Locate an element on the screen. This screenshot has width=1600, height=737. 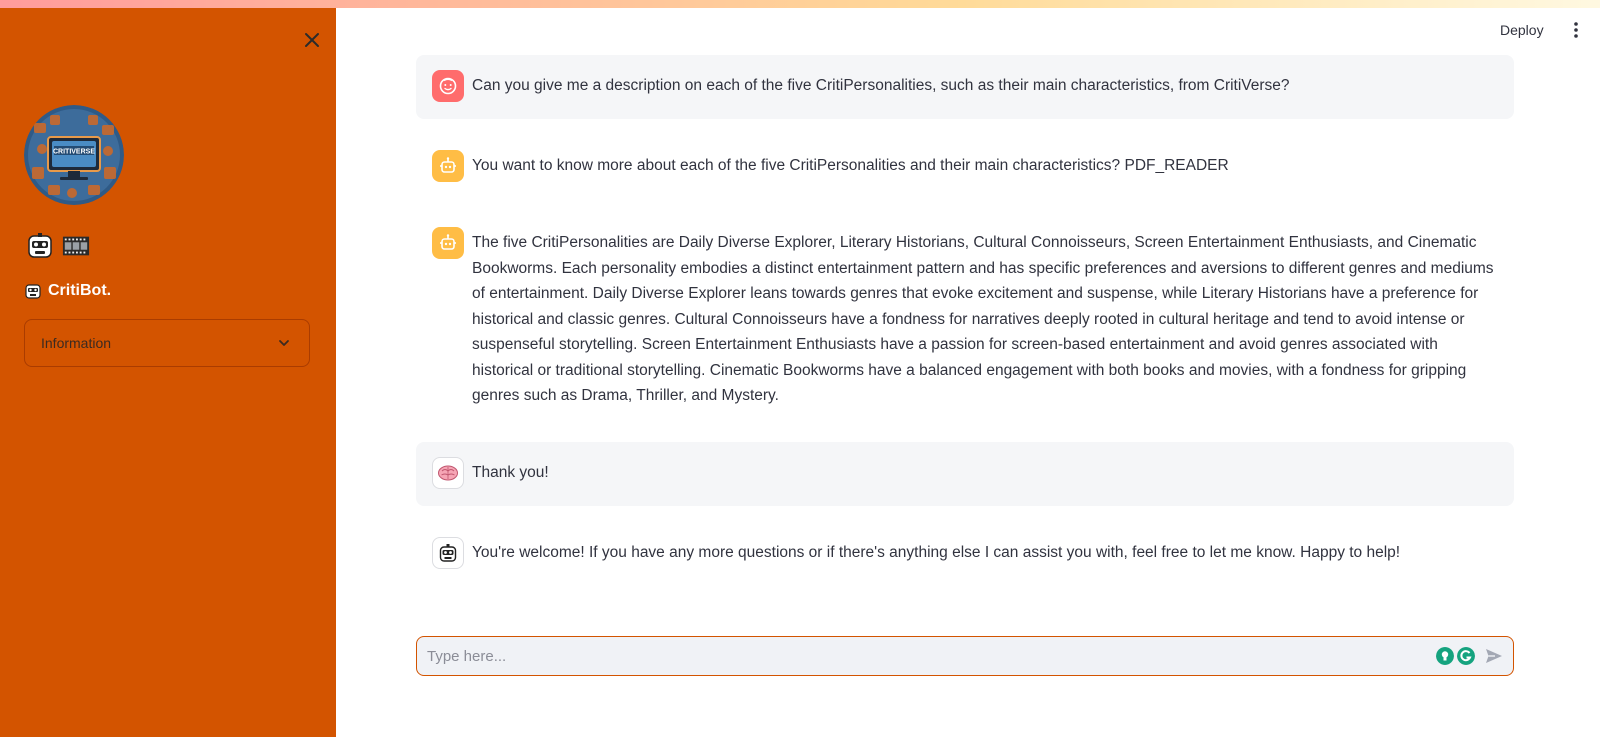
chat-input-container is located at coordinates (965, 656).